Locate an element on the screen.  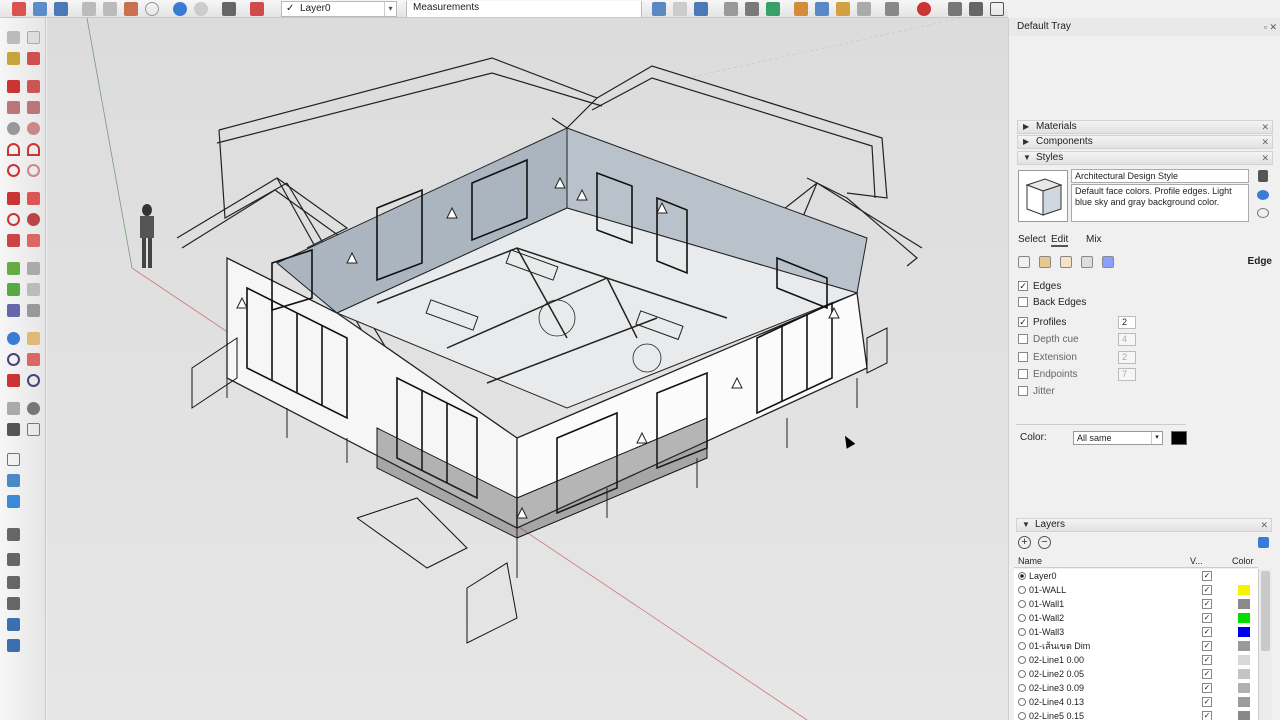
home-icon is located at coordinates (997, 9).